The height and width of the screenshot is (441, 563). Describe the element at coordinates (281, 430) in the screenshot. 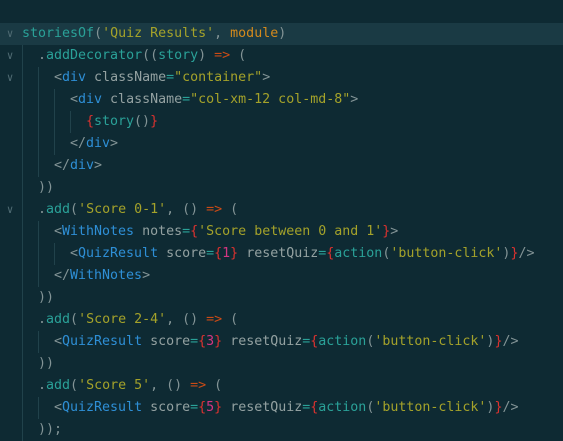

I see `code-line: ));` at that location.